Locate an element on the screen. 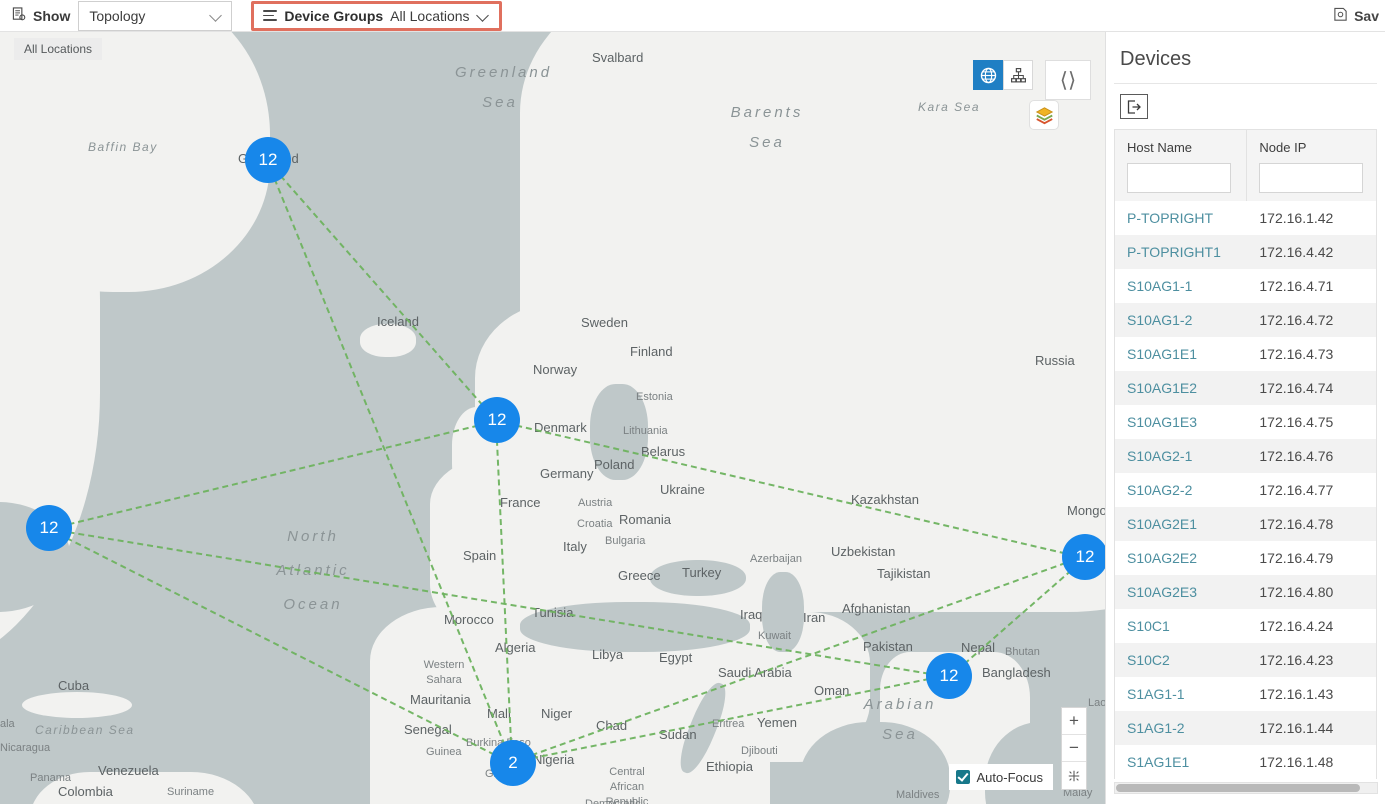 The height and width of the screenshot is (804, 1385). cell-host-name: S10AG2E1 is located at coordinates (1181, 524).